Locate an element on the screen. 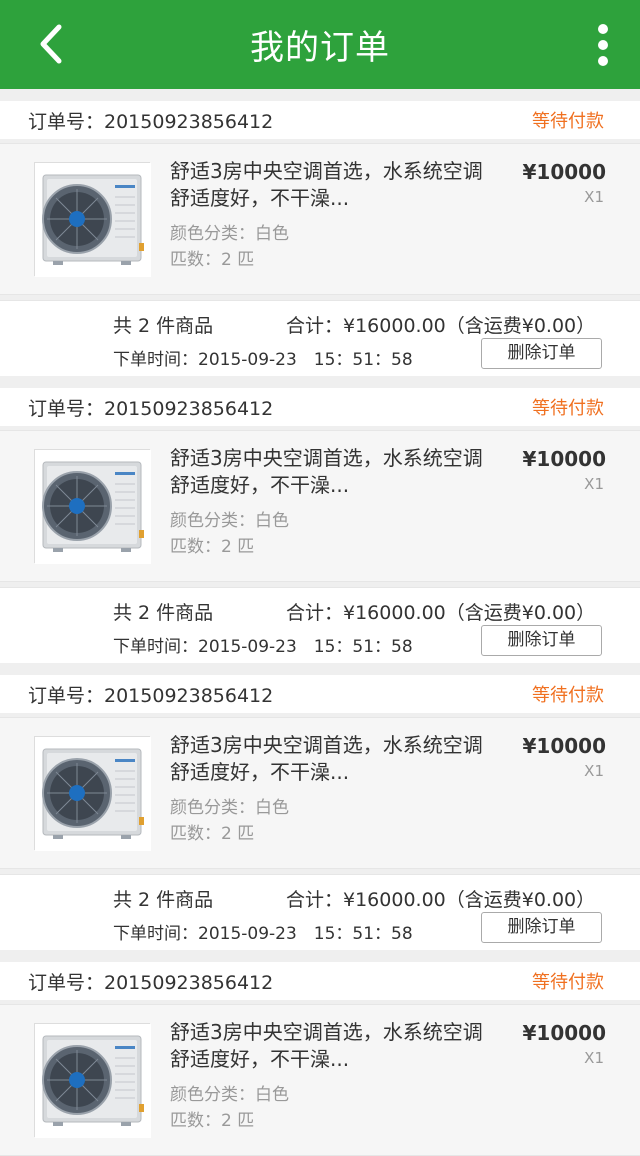  back-button is located at coordinates (52, 44).